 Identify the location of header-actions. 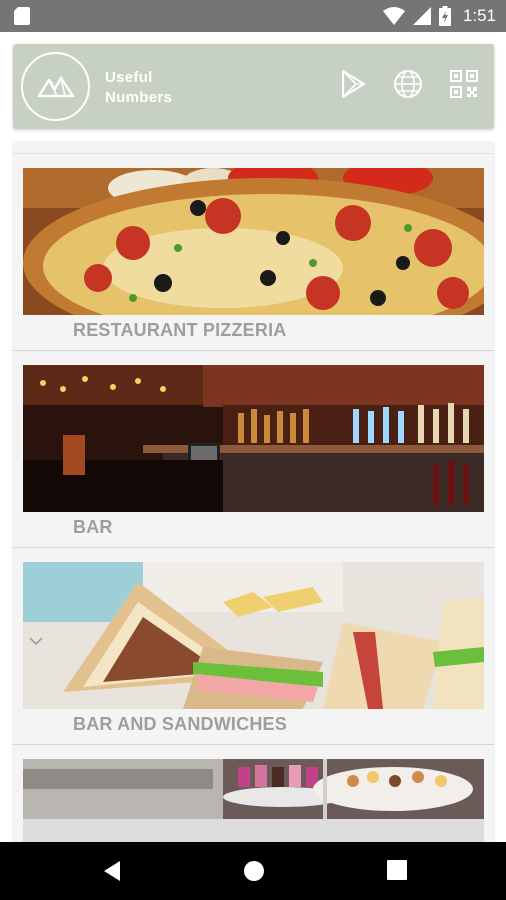
(408, 84).